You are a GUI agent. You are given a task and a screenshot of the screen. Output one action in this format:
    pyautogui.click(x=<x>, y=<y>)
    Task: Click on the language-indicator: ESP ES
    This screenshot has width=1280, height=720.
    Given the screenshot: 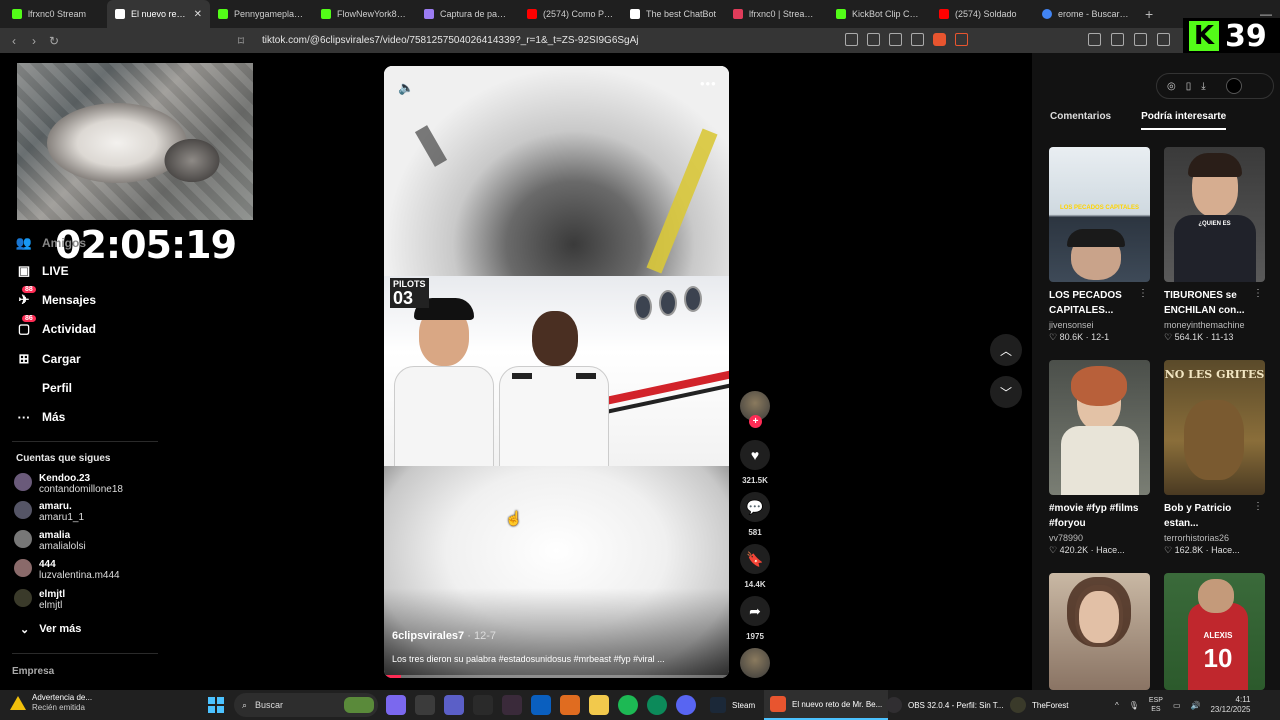 What is the action you would take?
    pyautogui.click(x=1156, y=705)
    